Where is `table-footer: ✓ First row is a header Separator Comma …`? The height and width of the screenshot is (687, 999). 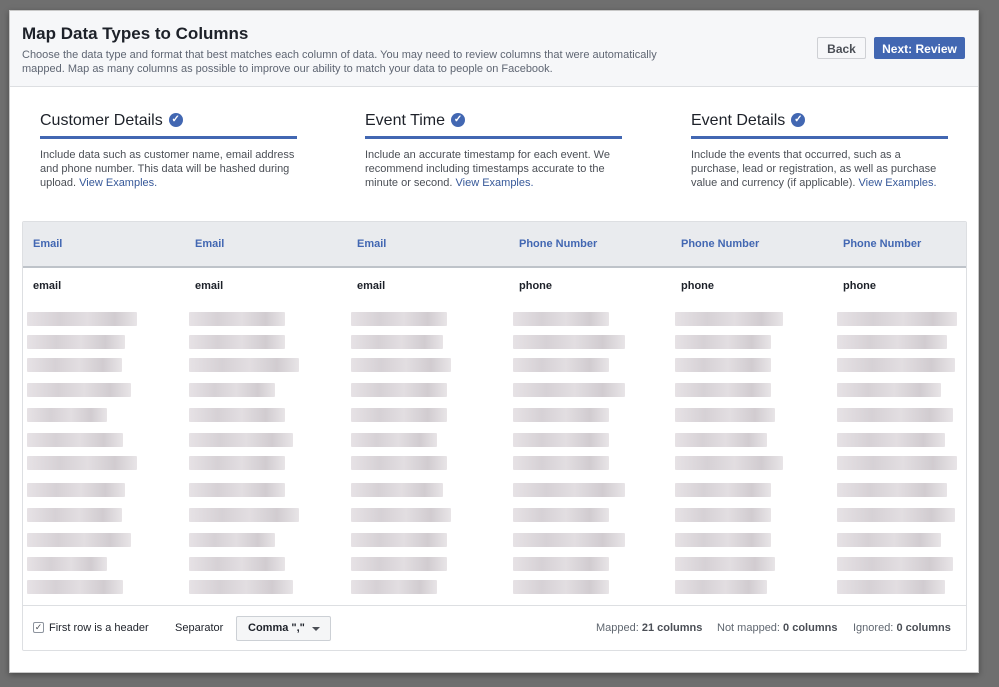 table-footer: ✓ First row is a header Separator Comma … is located at coordinates (494, 627).